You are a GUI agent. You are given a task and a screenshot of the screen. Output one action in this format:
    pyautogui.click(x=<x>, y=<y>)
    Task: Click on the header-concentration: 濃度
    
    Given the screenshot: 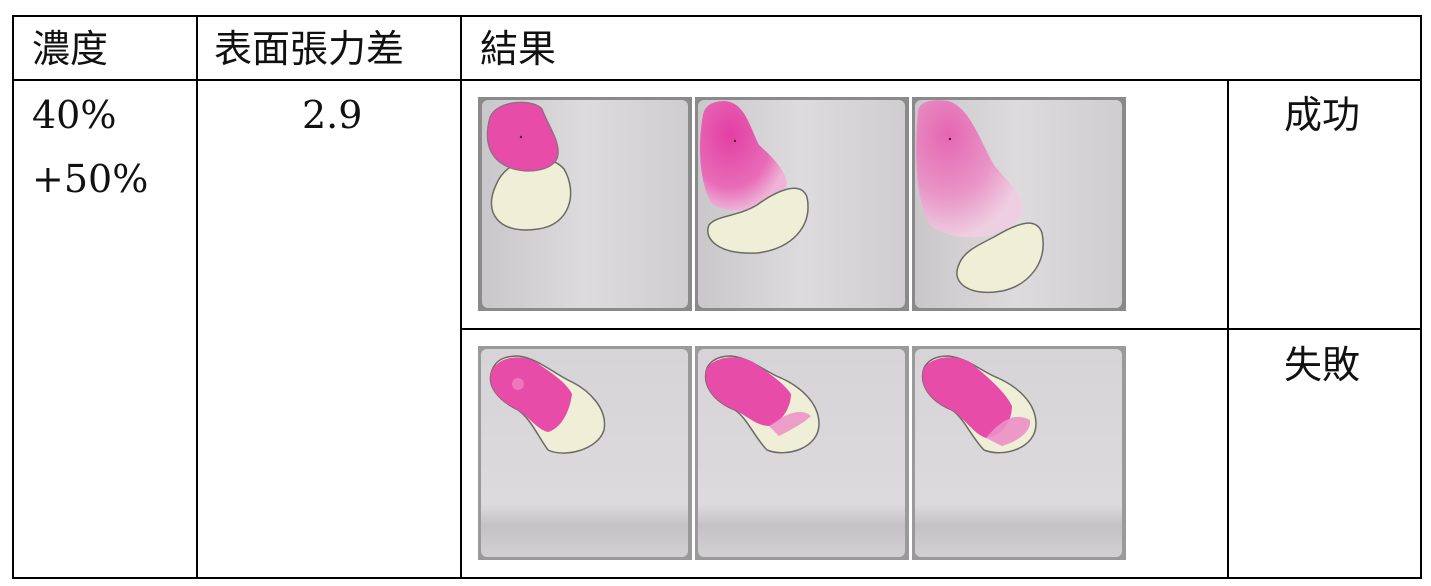 What is the action you would take?
    pyautogui.click(x=70, y=49)
    